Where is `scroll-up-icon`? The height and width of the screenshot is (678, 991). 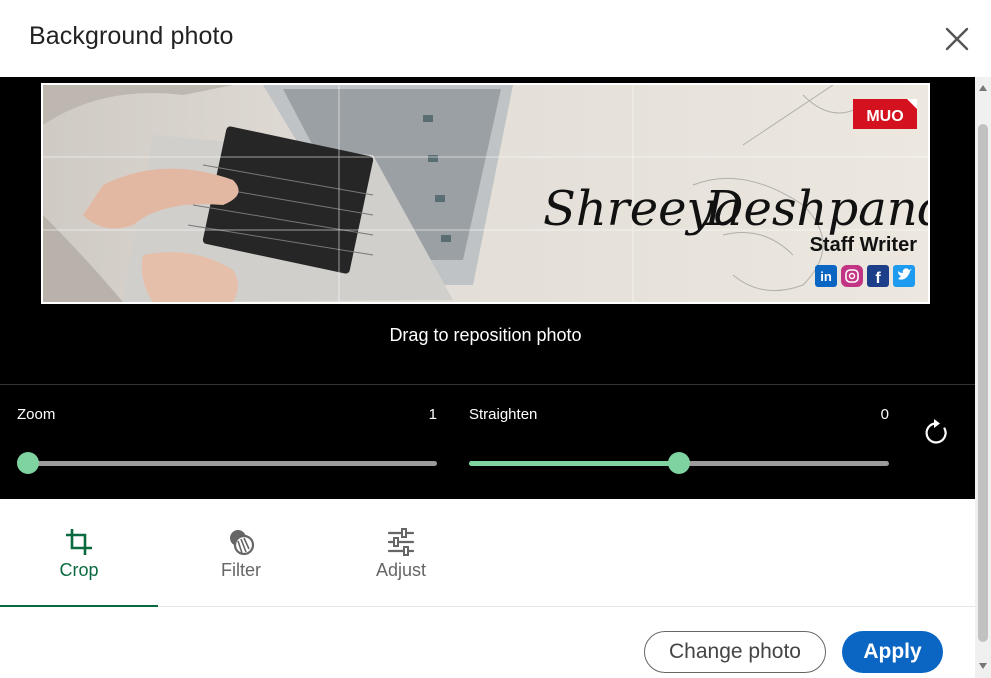
scroll-up-icon is located at coordinates (983, 88).